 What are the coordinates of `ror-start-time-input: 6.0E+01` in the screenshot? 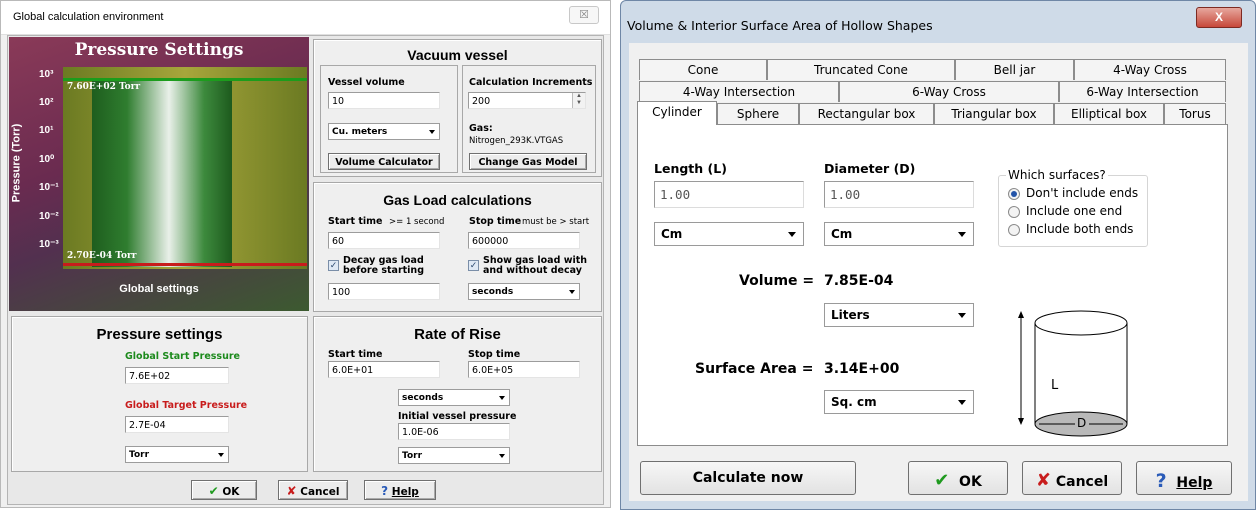 It's located at (384, 369).